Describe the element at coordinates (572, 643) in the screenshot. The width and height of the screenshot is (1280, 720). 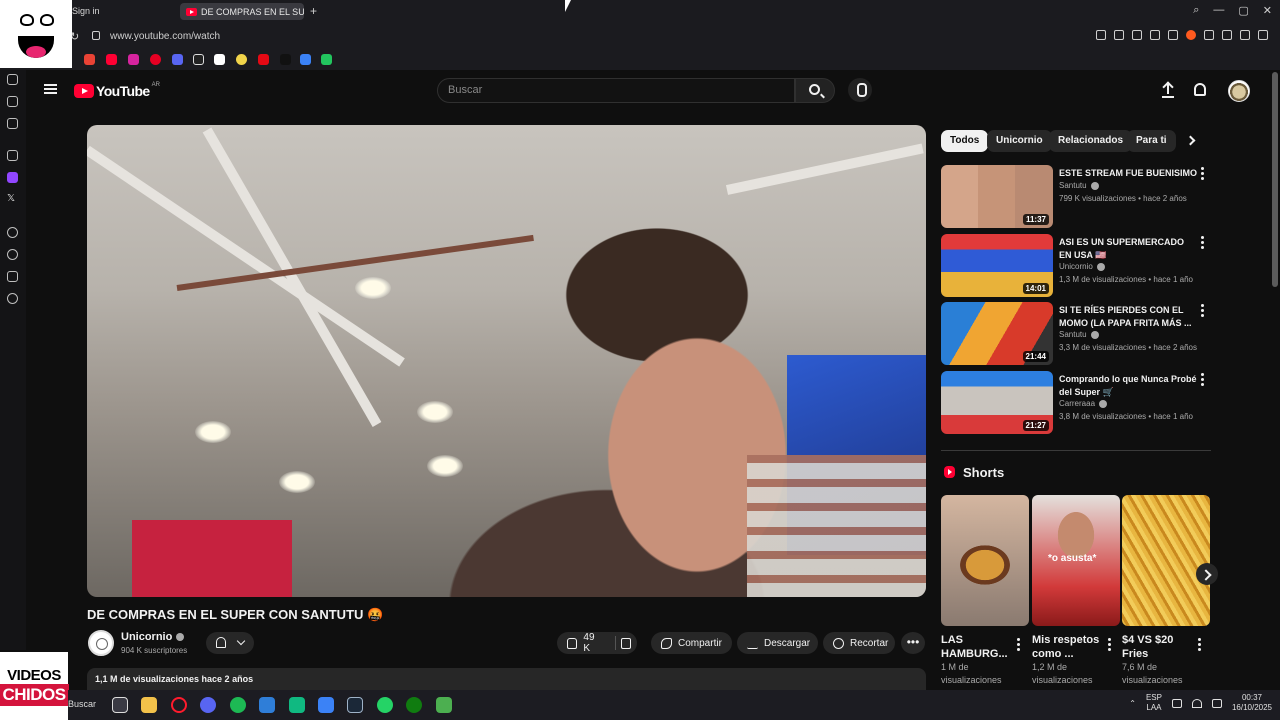
I see `thumbs-up-icon` at that location.